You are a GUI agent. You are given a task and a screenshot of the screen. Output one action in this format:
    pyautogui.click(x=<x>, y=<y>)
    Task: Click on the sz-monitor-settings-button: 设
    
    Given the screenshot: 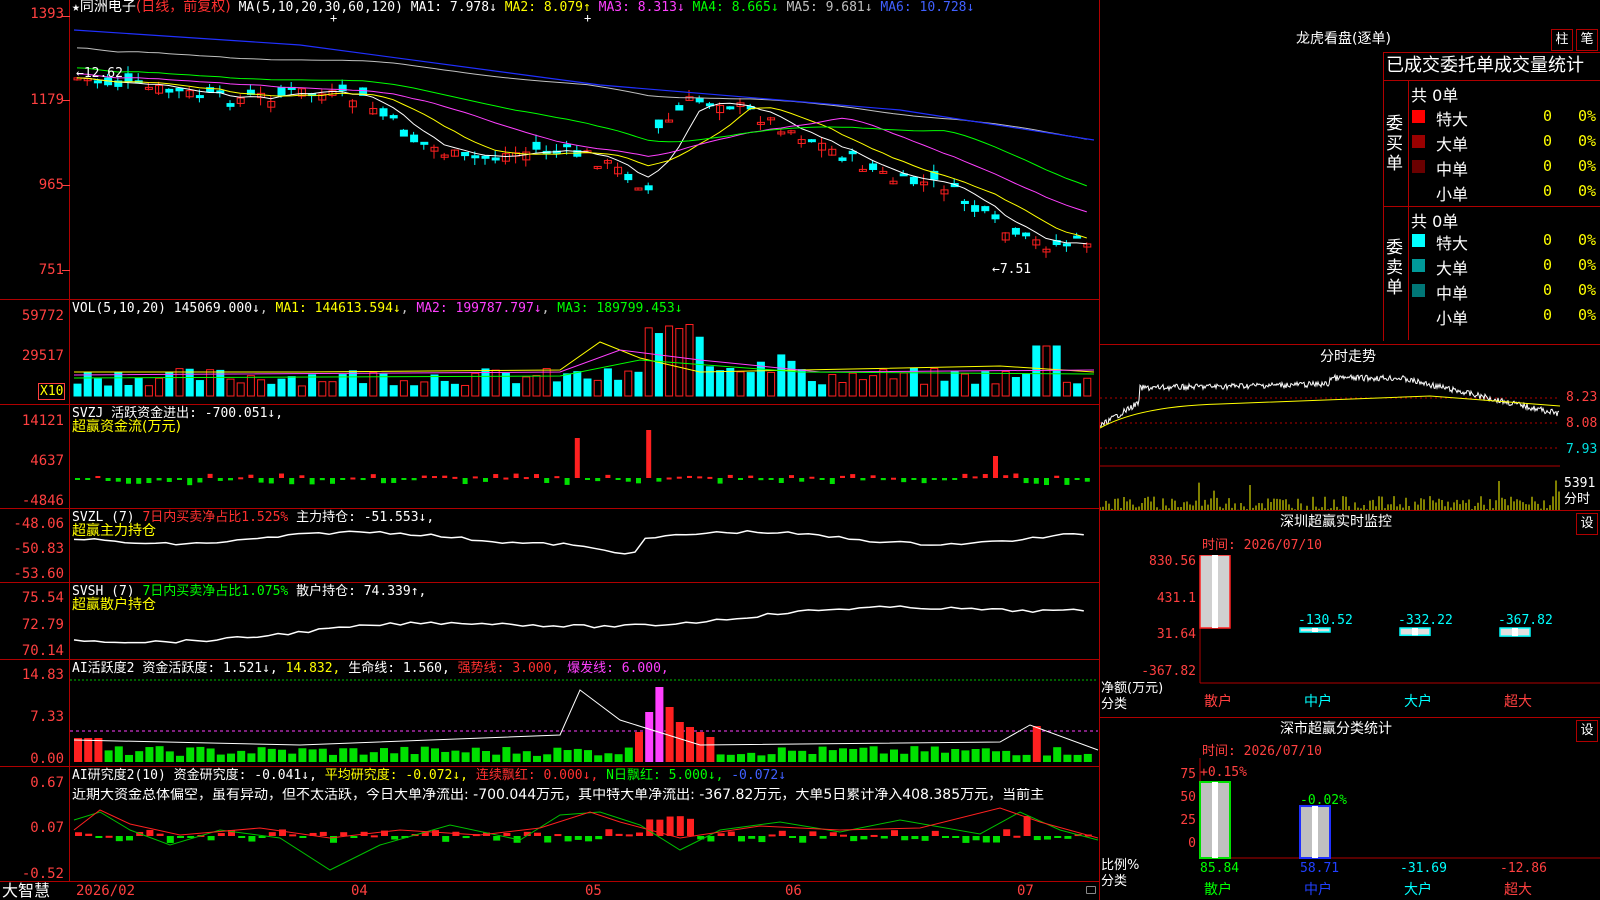 What is the action you would take?
    pyautogui.click(x=1587, y=524)
    